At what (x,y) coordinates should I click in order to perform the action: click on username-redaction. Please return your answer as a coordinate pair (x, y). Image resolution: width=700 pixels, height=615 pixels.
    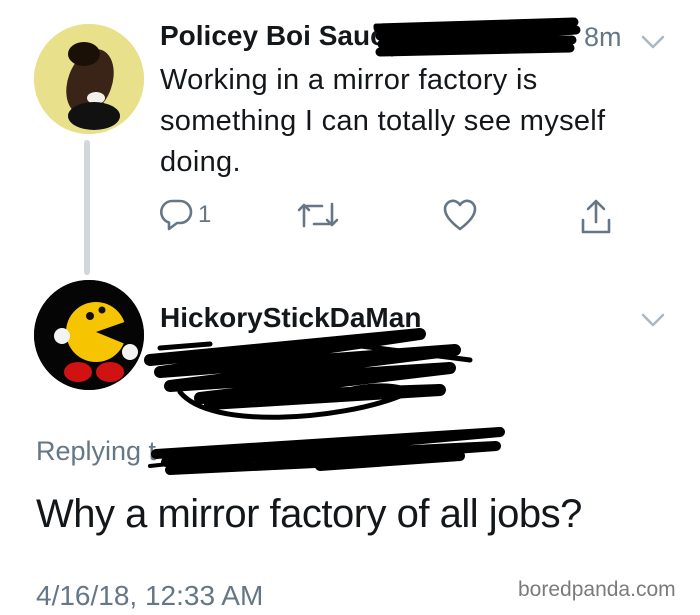
    Looking at the image, I should click on (477, 37).